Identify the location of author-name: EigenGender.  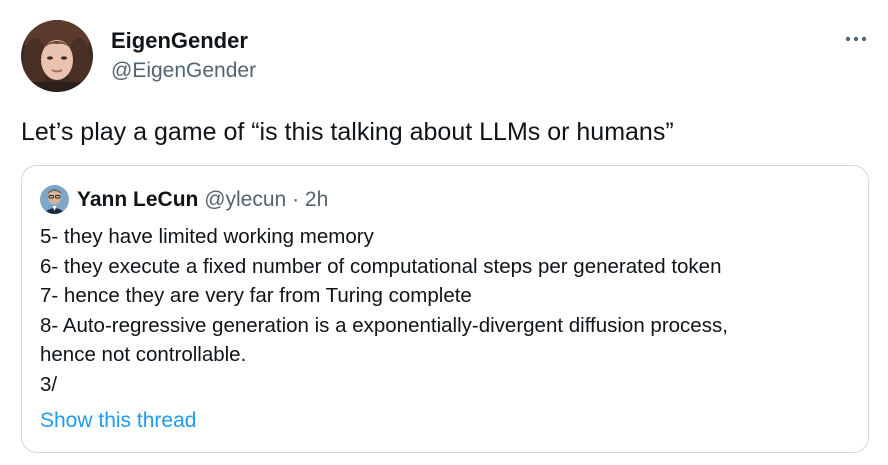
(179, 41).